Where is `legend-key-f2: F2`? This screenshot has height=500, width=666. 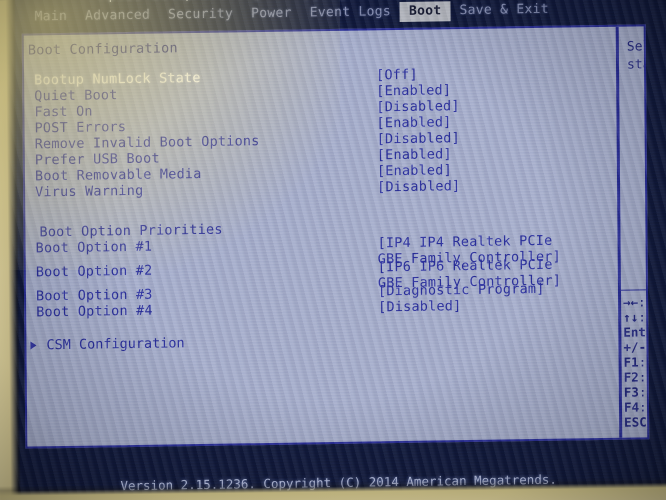
legend-key-f2: F2 is located at coordinates (631, 377).